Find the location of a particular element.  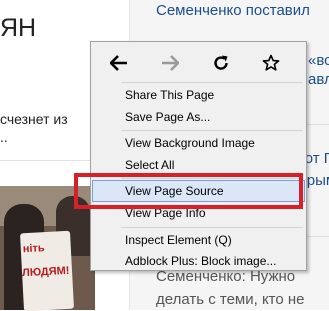

sign-text: ніть is located at coordinates (33, 249).